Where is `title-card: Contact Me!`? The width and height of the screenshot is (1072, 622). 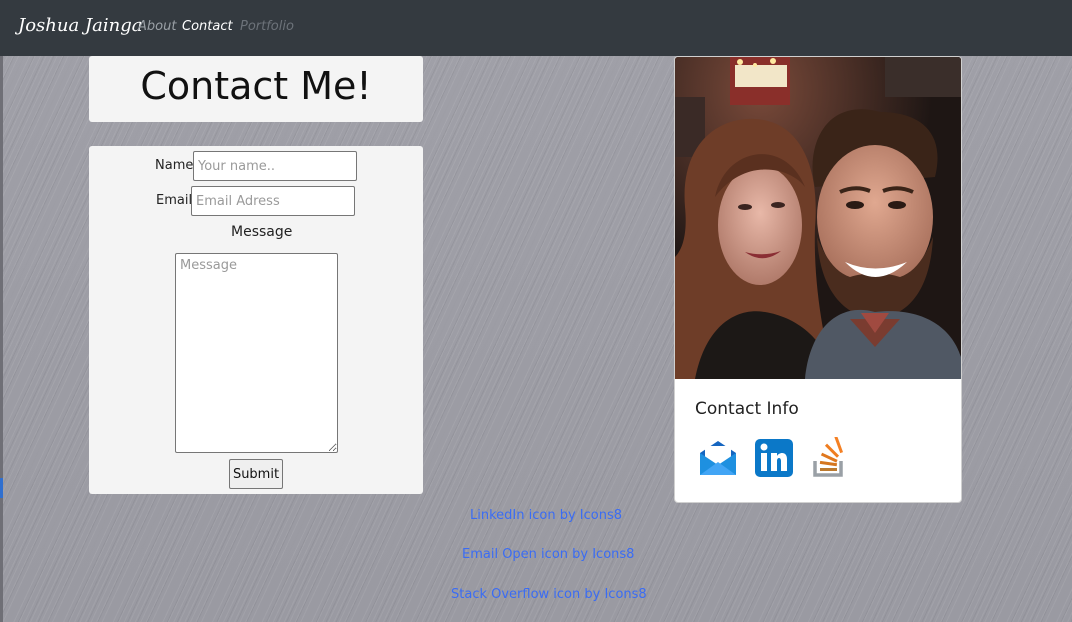 title-card: Contact Me! is located at coordinates (256, 89).